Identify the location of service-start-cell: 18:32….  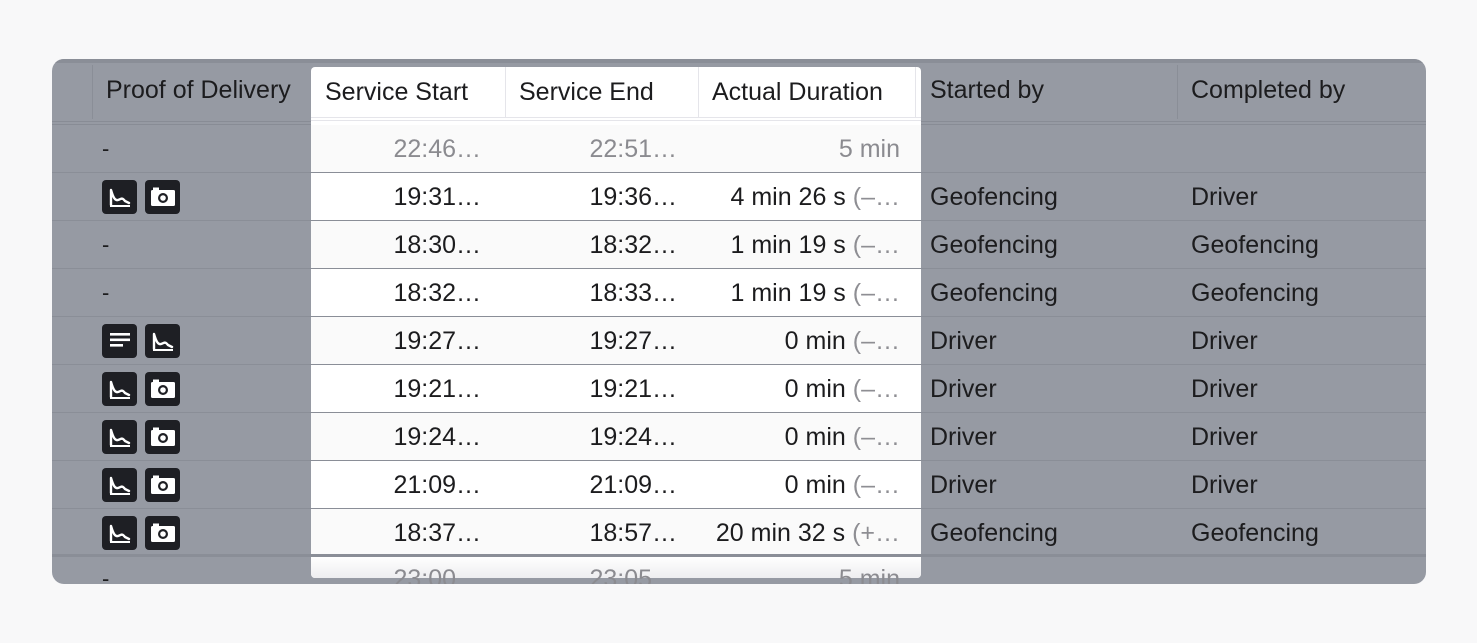
(437, 292).